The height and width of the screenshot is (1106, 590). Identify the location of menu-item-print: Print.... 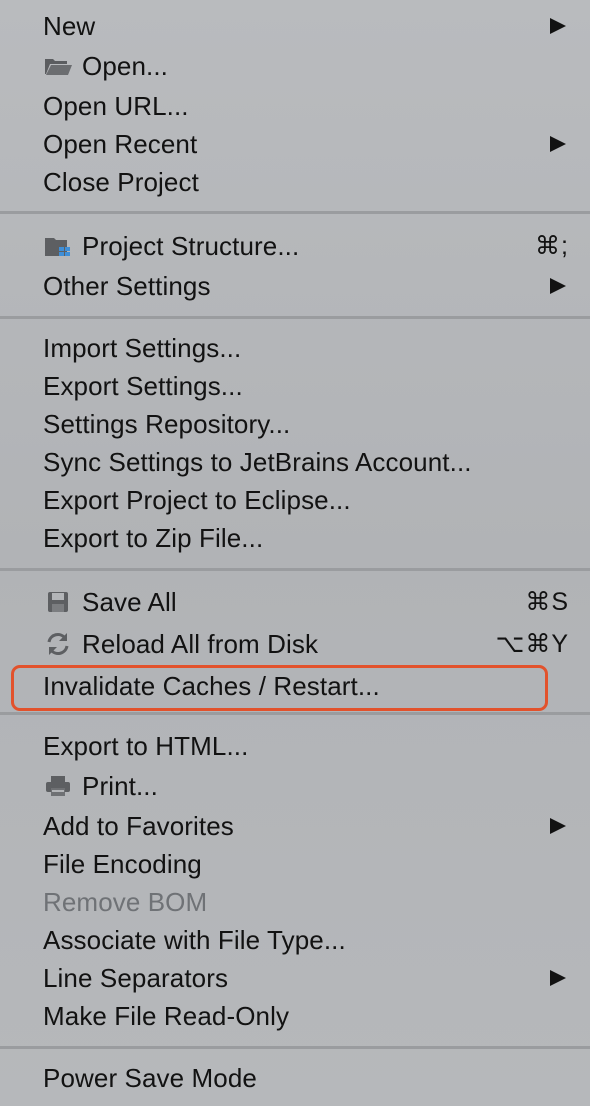
(295, 786).